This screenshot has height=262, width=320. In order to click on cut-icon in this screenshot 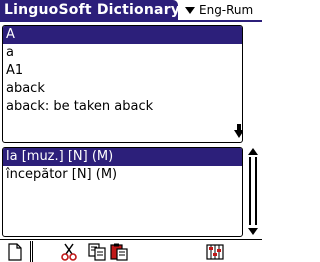, I will do `click(69, 252)`.